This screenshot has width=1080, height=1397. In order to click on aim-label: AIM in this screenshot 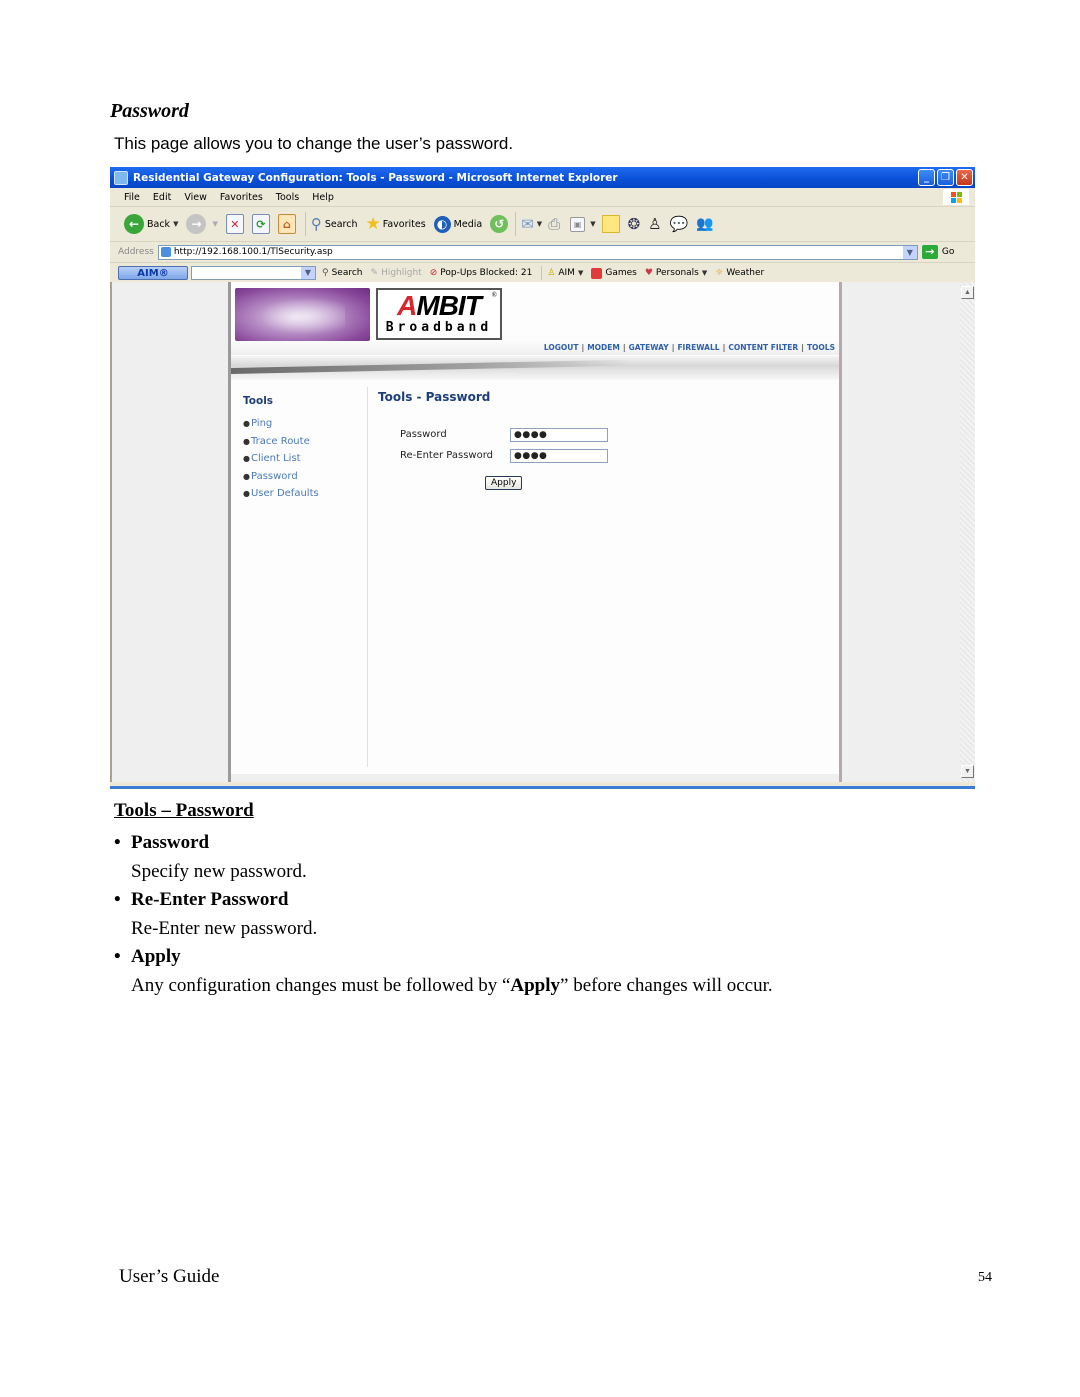, I will do `click(566, 273)`.